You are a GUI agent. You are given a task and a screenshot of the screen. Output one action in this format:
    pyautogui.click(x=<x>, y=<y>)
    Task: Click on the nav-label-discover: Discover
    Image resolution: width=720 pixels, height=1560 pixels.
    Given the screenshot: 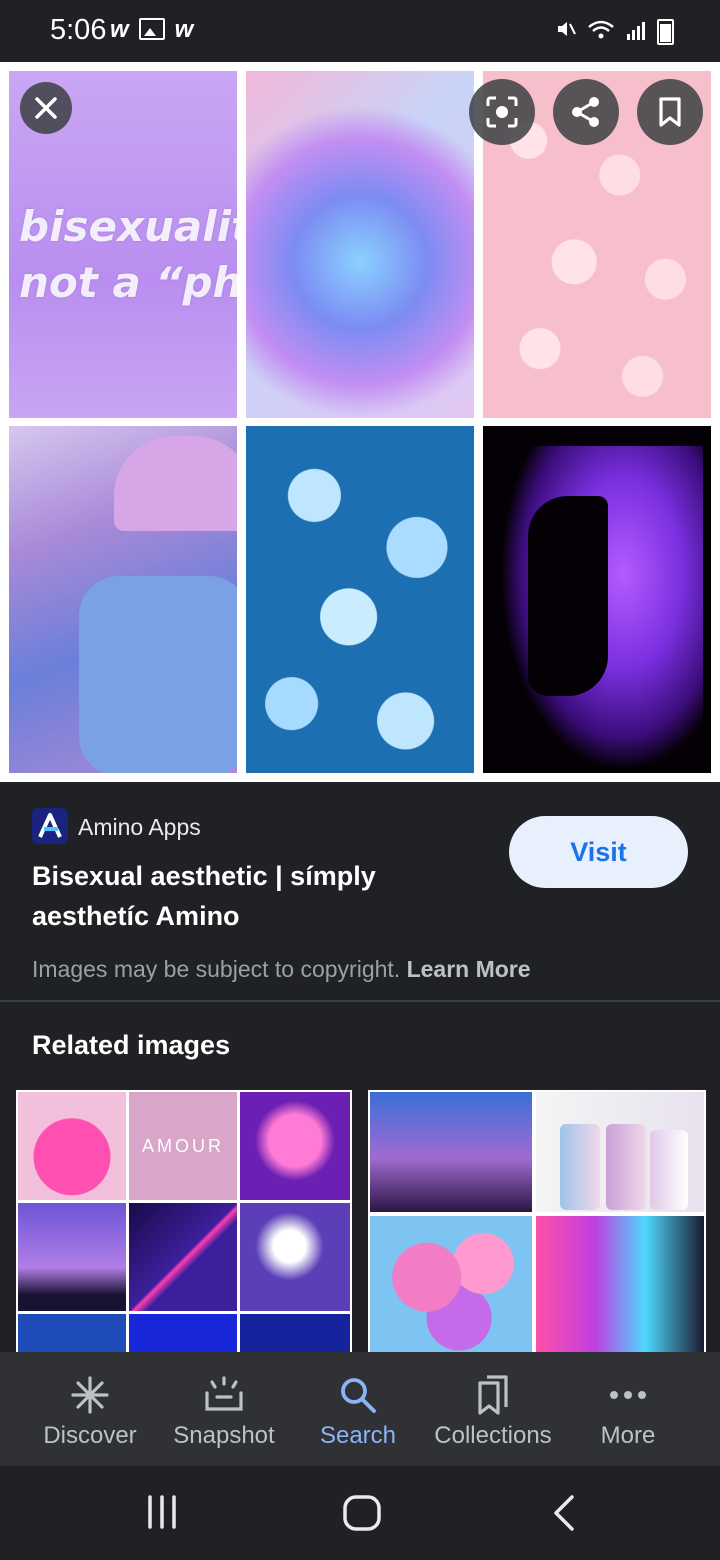 What is the action you would take?
    pyautogui.click(x=90, y=1435)
    